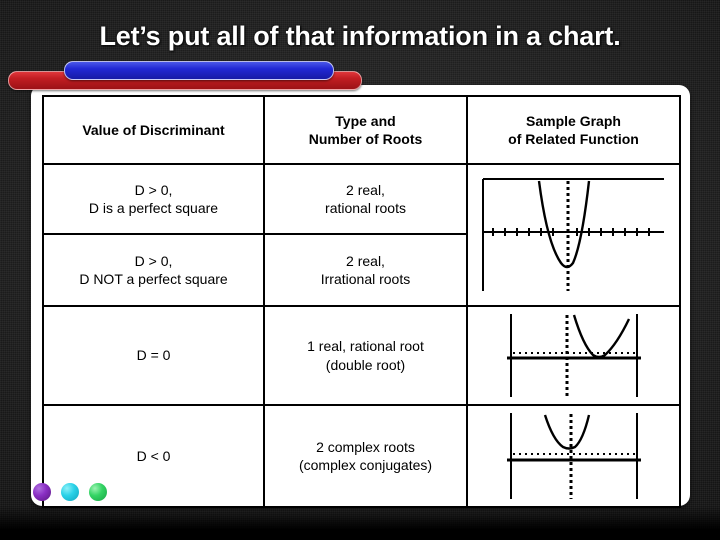 This screenshot has width=720, height=540. Describe the element at coordinates (153, 270) in the screenshot. I see `cell-discriminant-row2: D > 0, D NOT a perfect square` at that location.